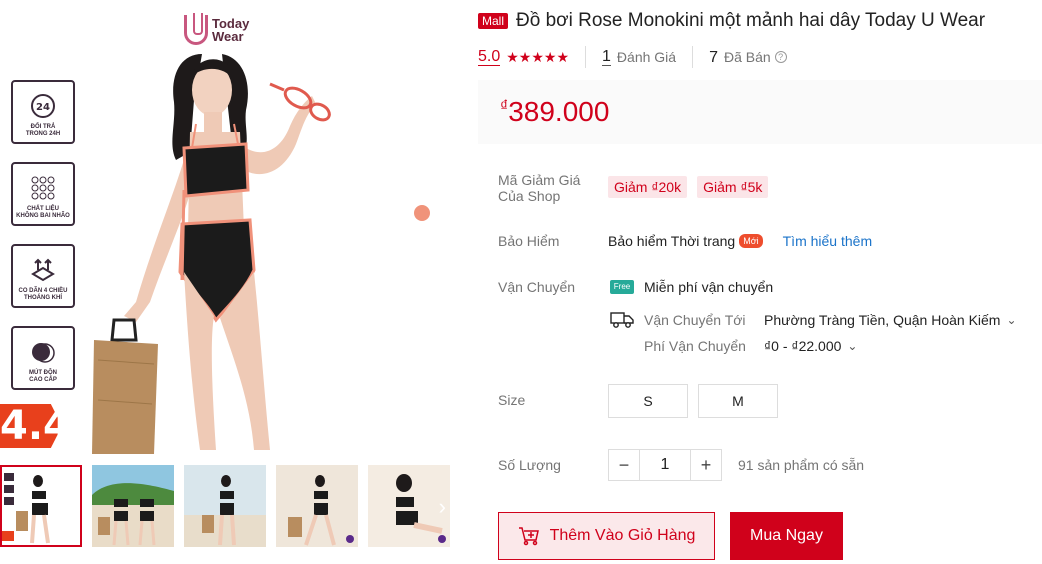  Describe the element at coordinates (882, 320) in the screenshot. I see `ship-to-value: Phường Tràng Tiền, Quận Hoàn Kiếm` at that location.